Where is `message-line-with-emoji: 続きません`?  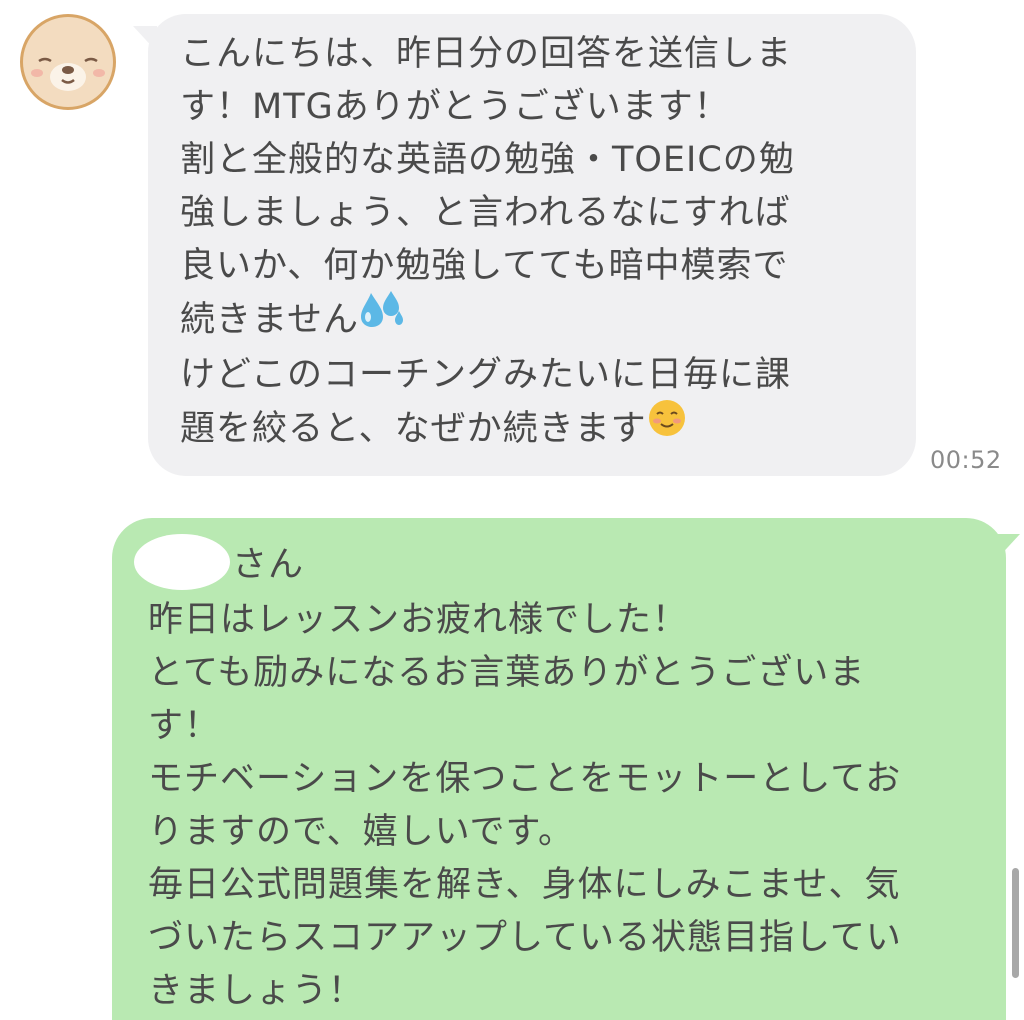
message-line-with-emoji: 続きません is located at coordinates (538, 320).